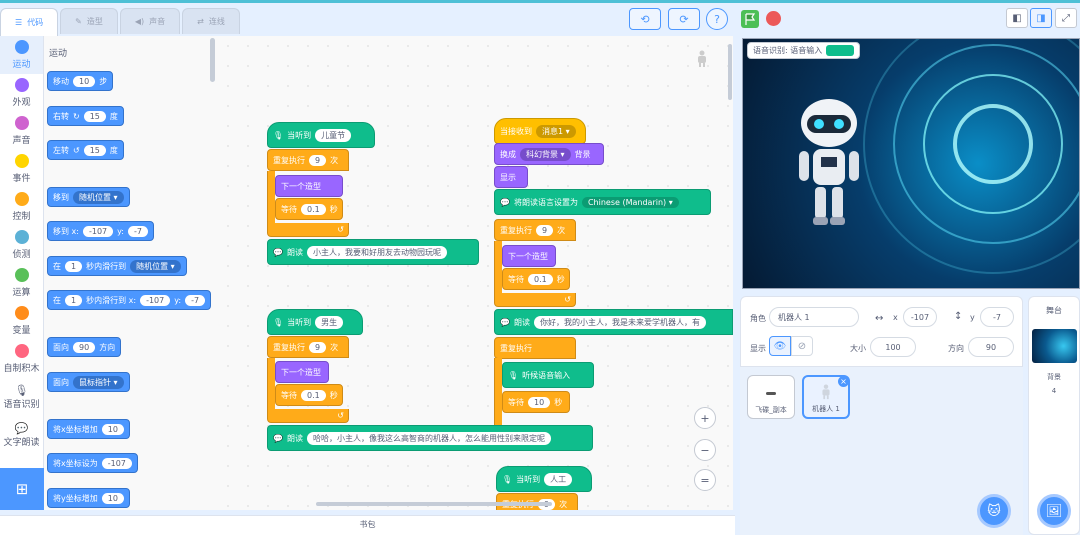  Describe the element at coordinates (94, 150) in the screenshot. I see `turn-left-input: 15` at that location.